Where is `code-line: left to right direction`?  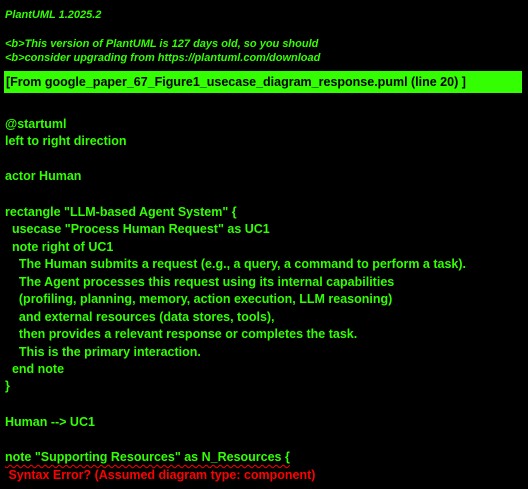 code-line: left to right direction is located at coordinates (66, 141).